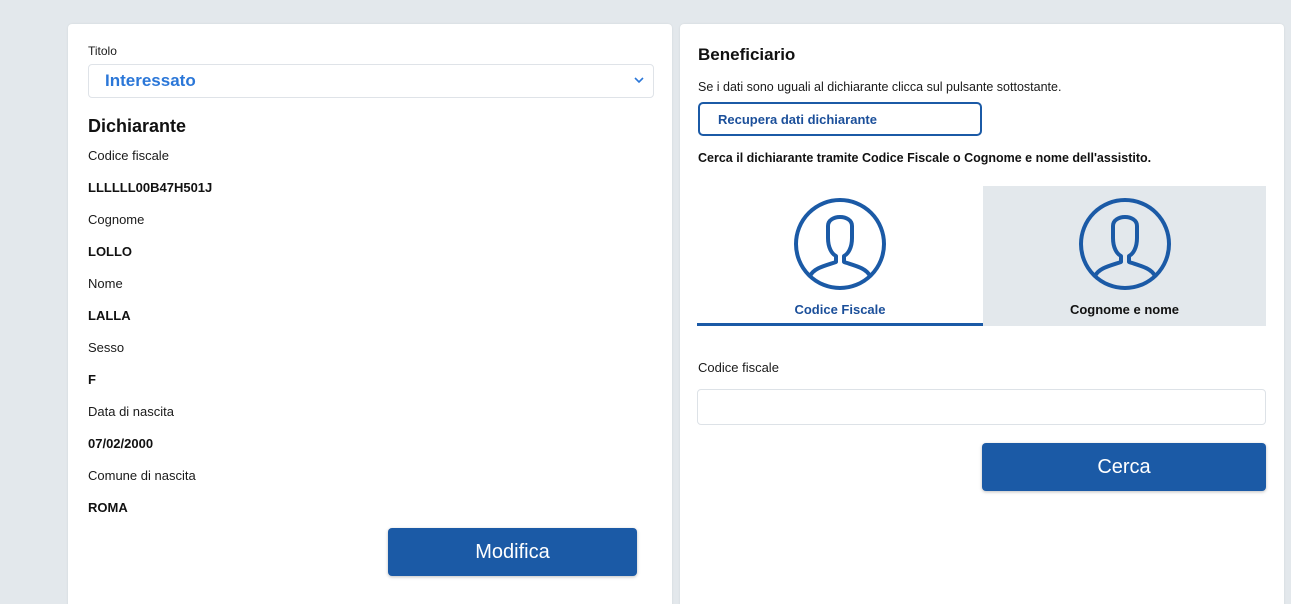 This screenshot has width=1291, height=604. I want to click on modifica-button: Modifica, so click(512, 552).